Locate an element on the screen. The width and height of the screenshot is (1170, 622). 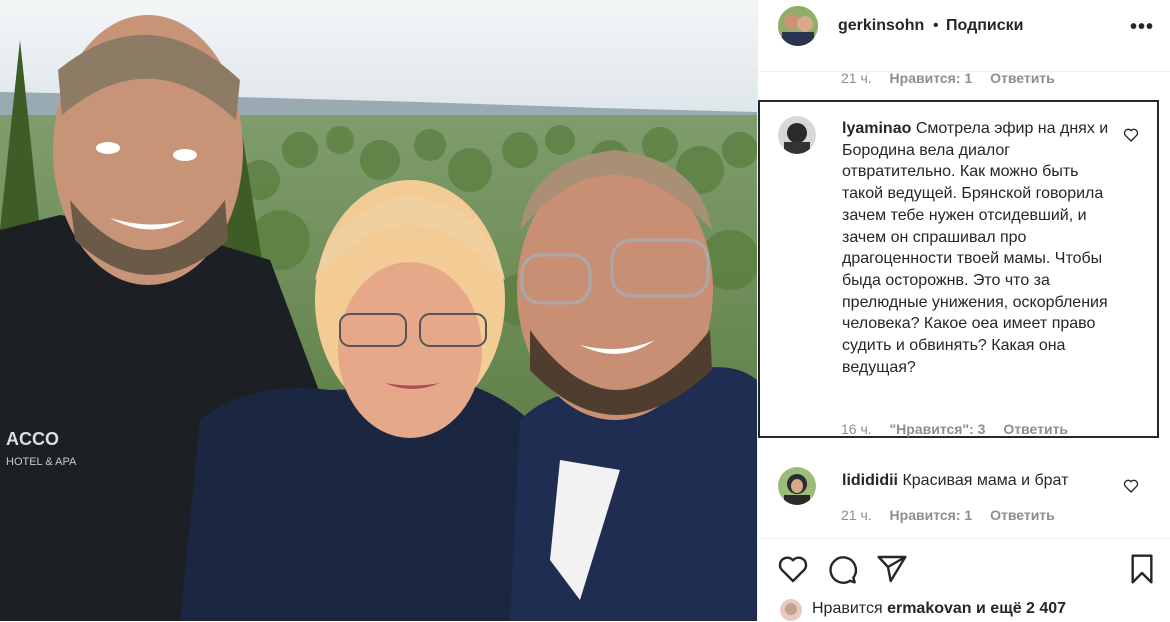
svg-text: ACCO is located at coordinates (32, 439).